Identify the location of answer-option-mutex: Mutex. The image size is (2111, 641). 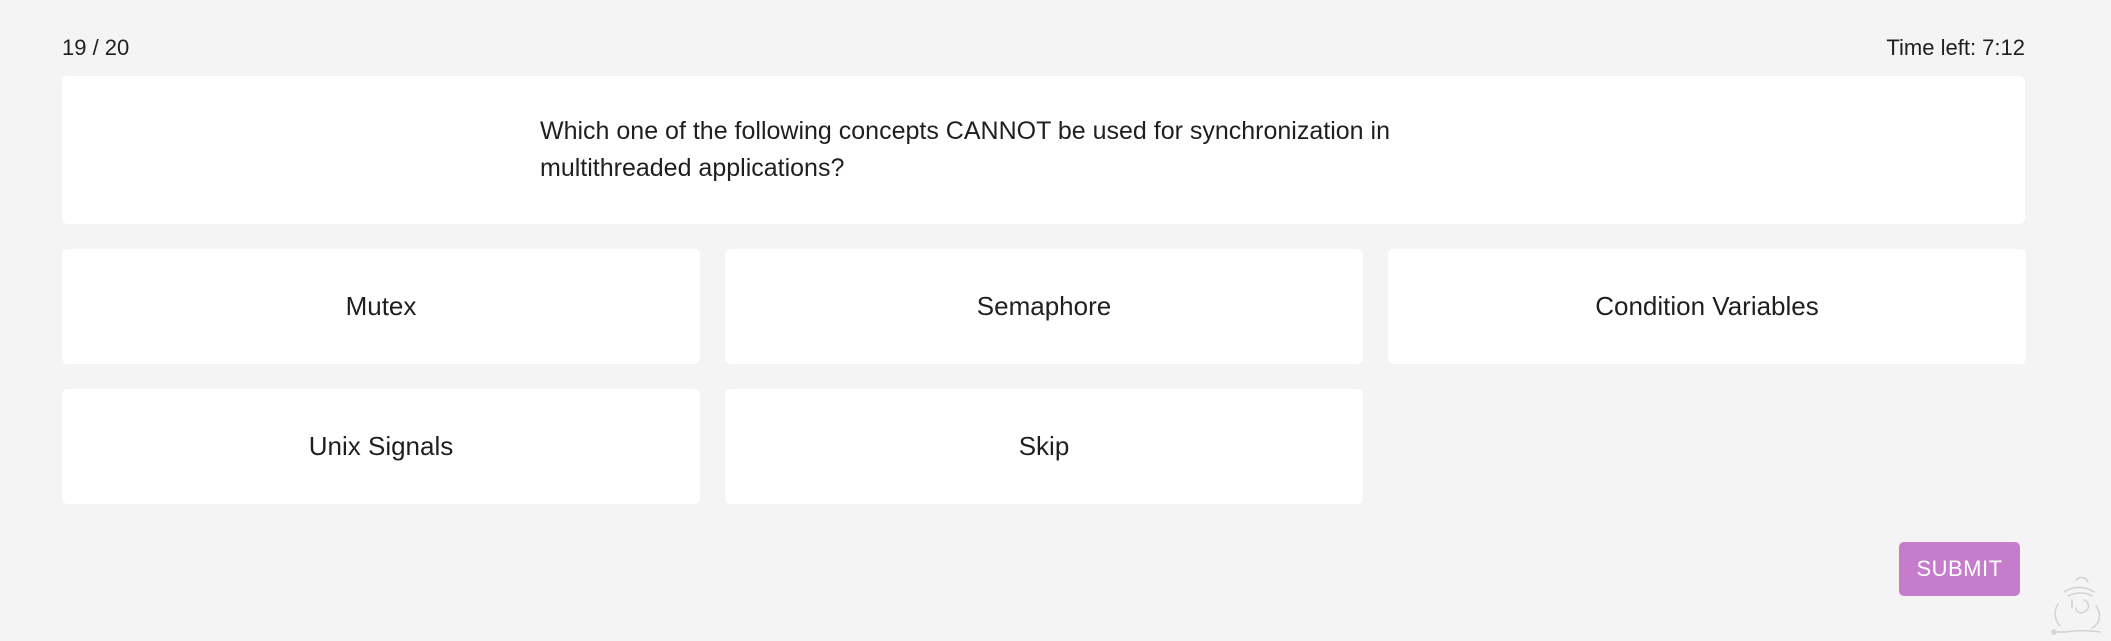
(381, 306).